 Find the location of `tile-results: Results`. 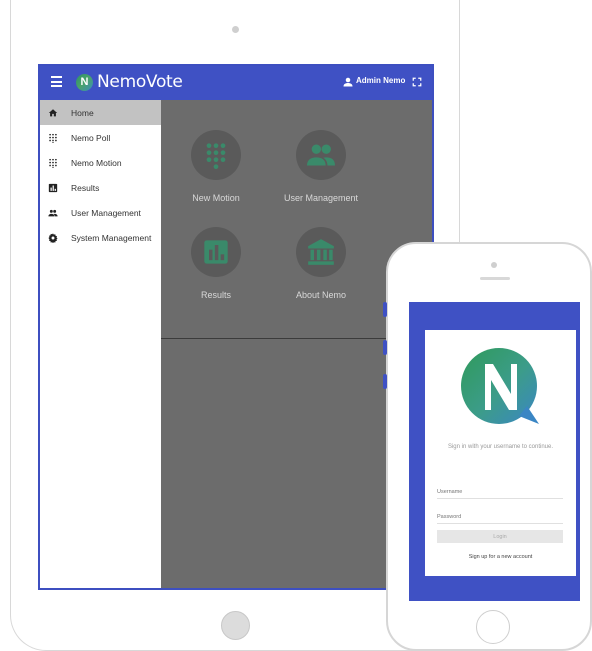

tile-results: Results is located at coordinates (216, 263).